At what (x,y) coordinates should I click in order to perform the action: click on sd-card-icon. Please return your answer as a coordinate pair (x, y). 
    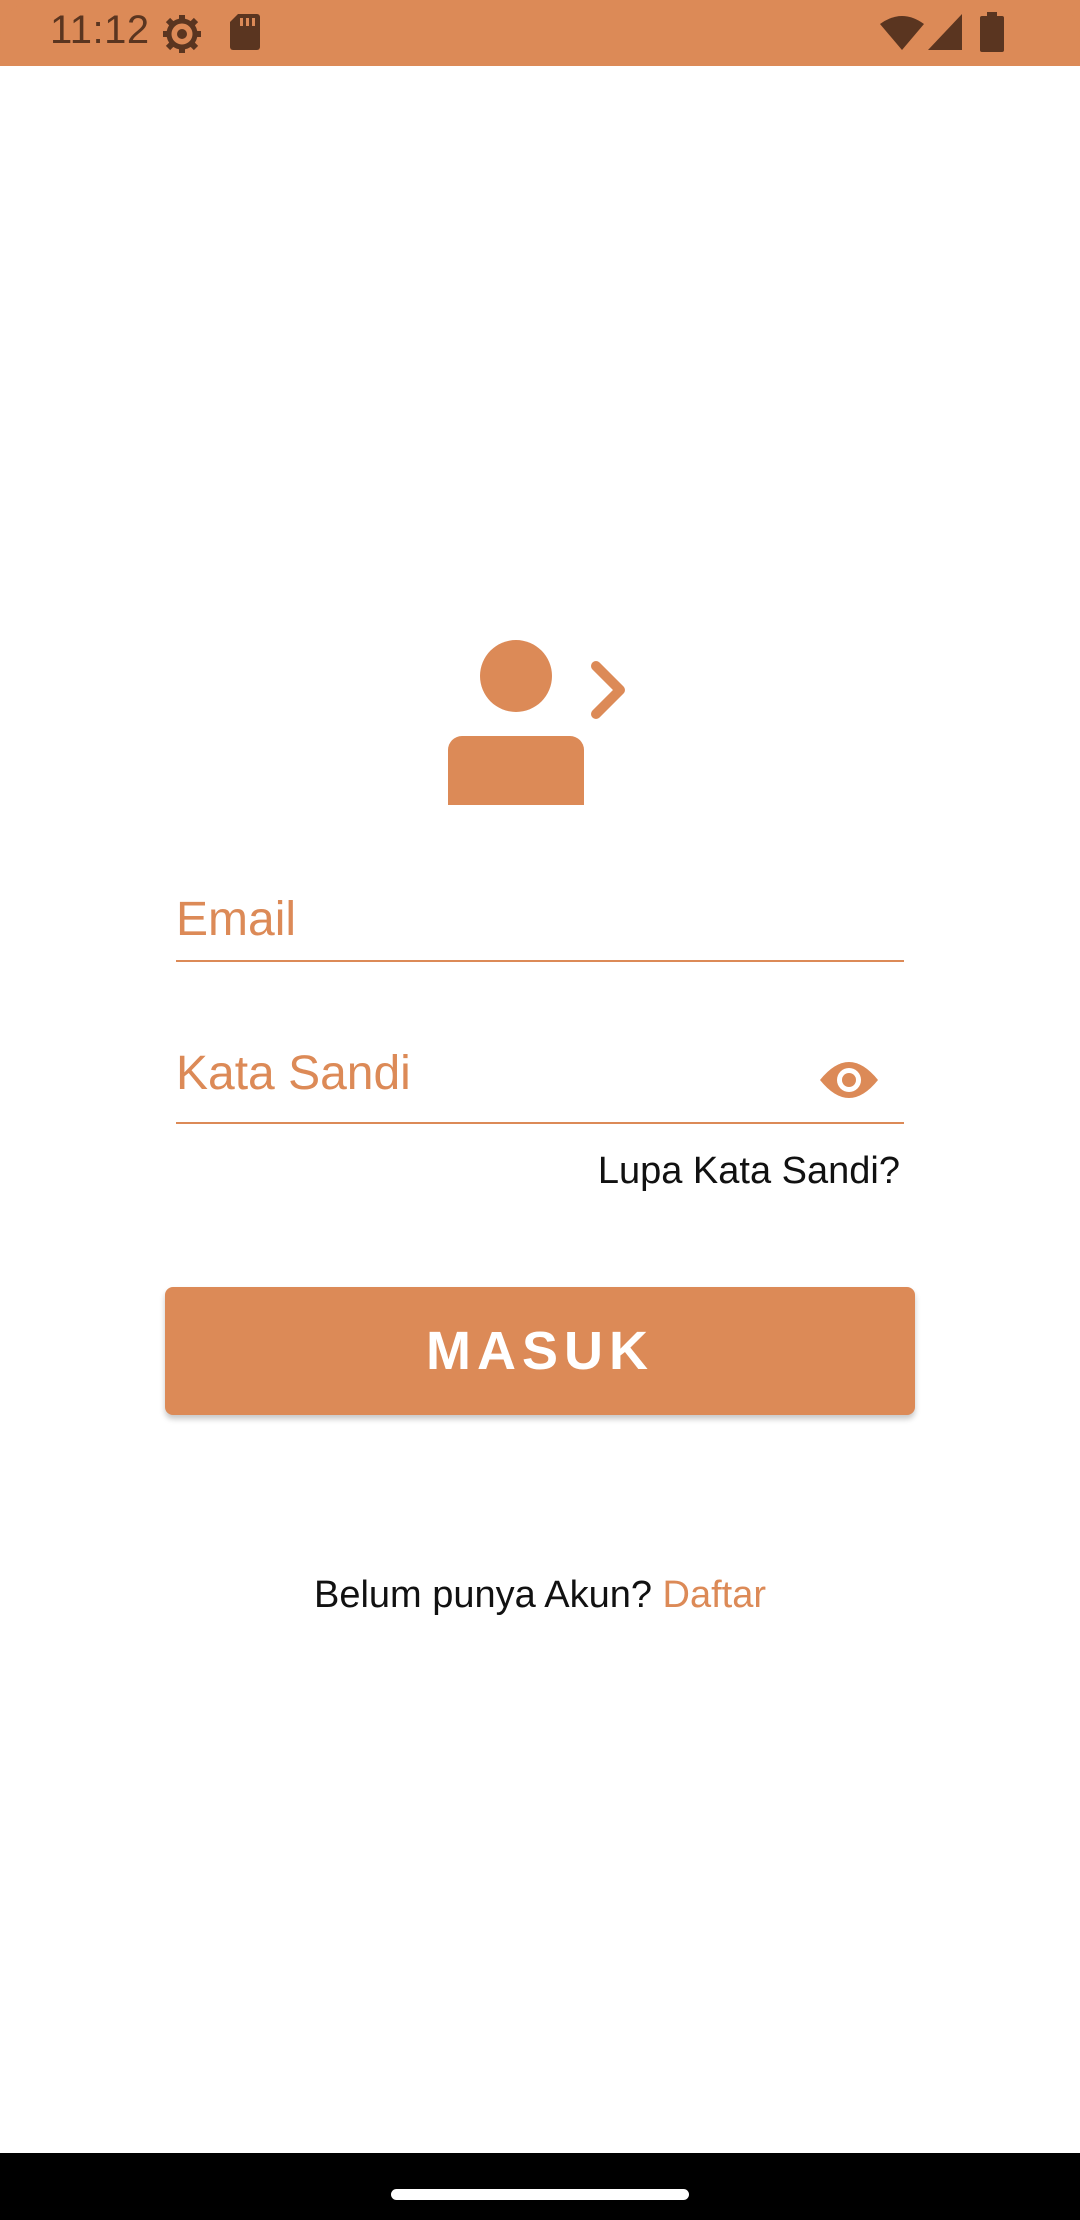
    Looking at the image, I should click on (245, 32).